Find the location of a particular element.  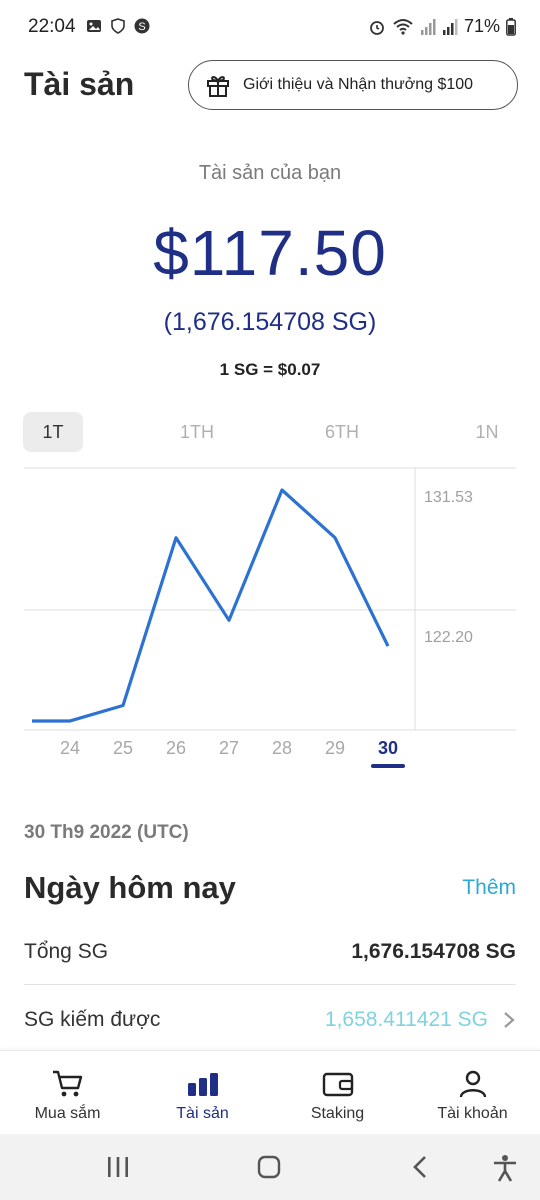

x-tick-label: 25 is located at coordinates (123, 748).